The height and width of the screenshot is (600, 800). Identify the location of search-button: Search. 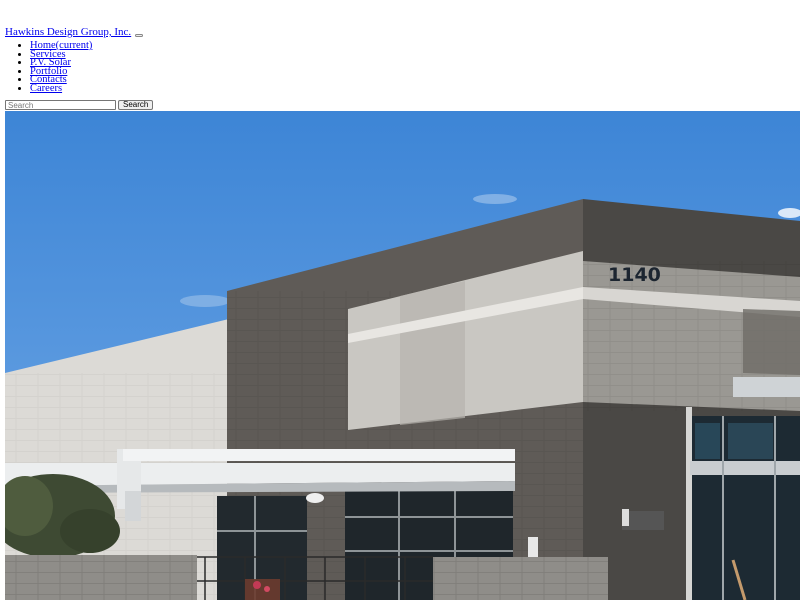
(136, 105).